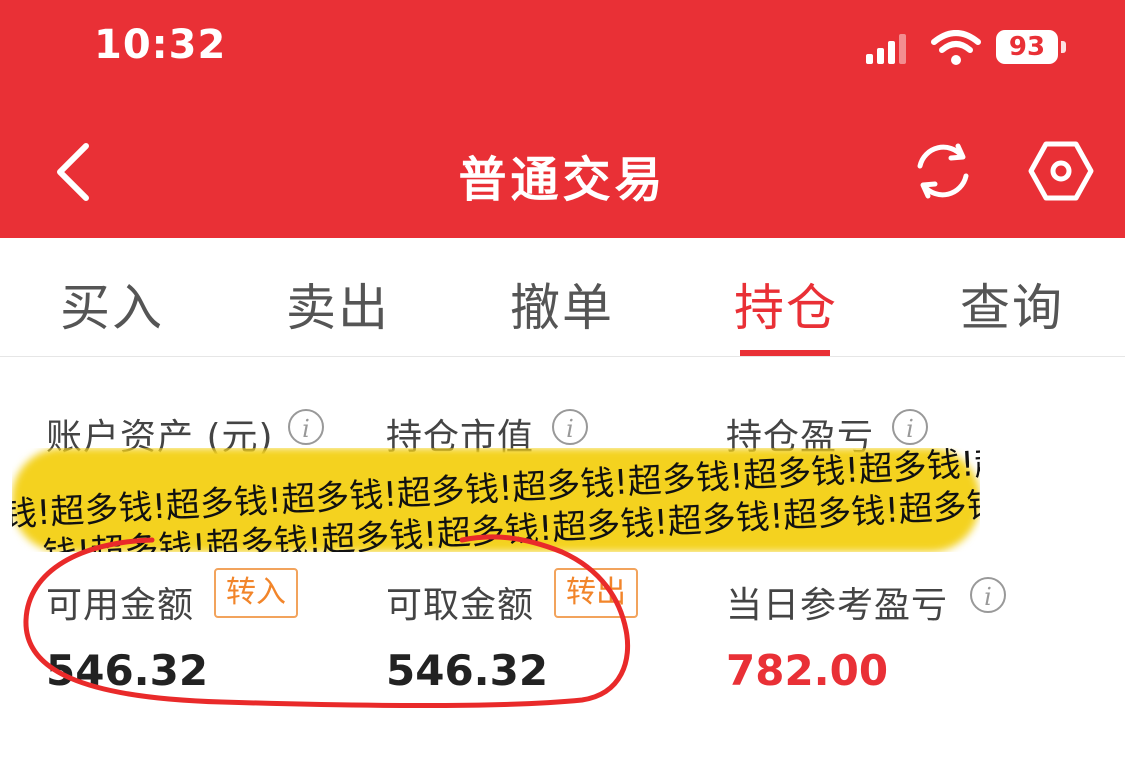 Image resolution: width=1125 pixels, height=763 pixels. Describe the element at coordinates (562, 304) in the screenshot. I see `tab-cancel: 撤单` at that location.